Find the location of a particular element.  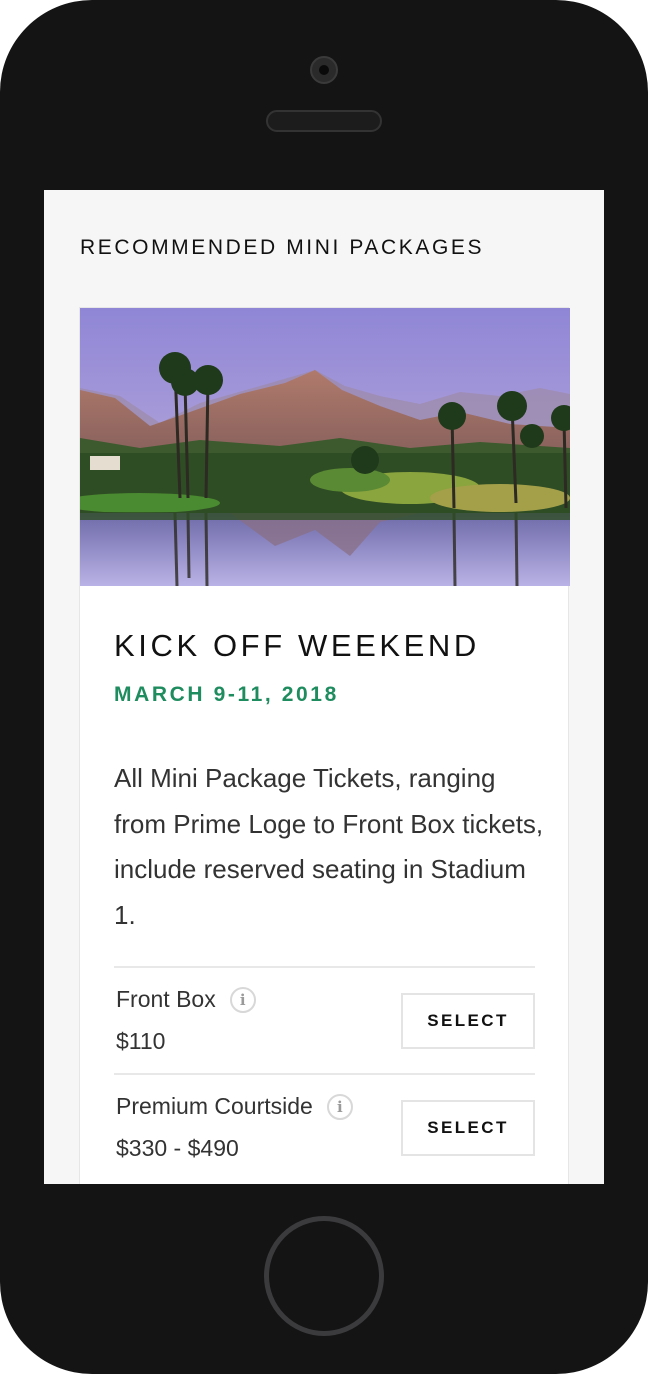

tier-name: Front Box is located at coordinates (166, 999).